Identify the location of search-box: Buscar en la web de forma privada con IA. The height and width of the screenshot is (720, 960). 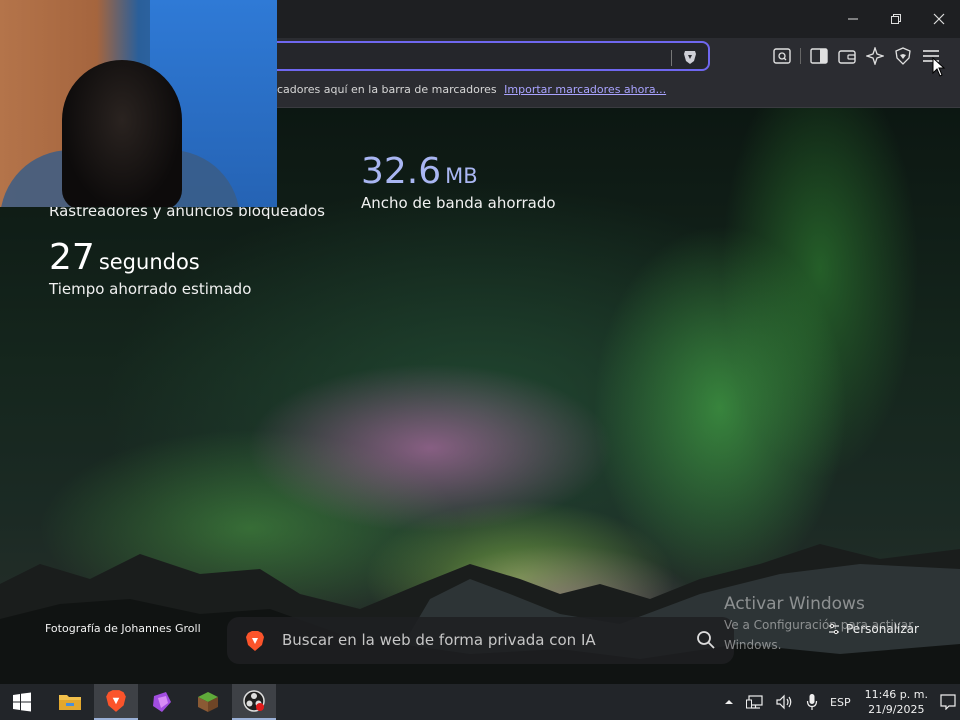
(480, 640).